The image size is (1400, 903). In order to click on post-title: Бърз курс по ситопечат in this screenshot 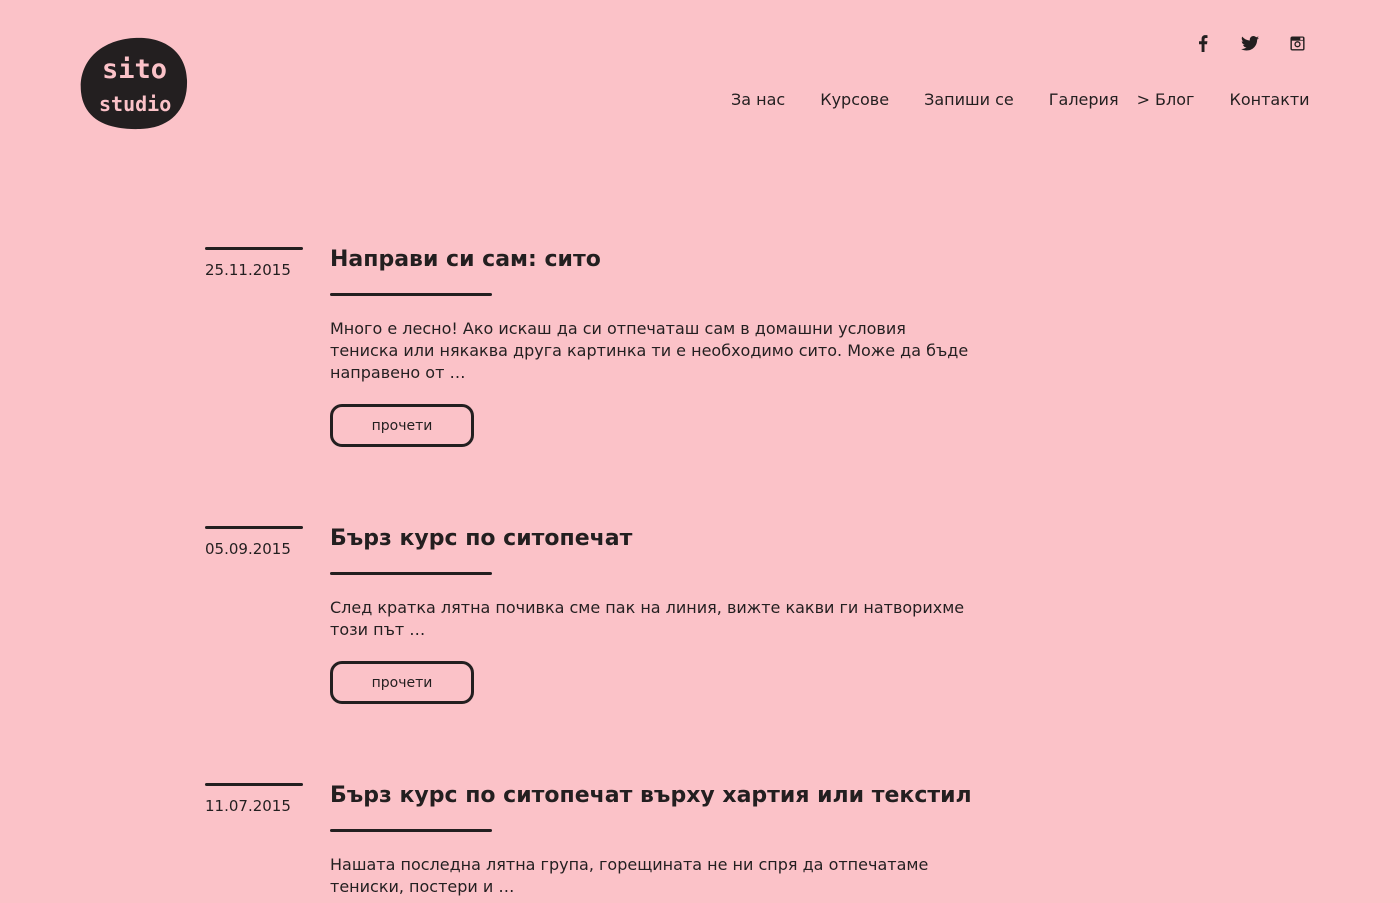, I will do `click(660, 539)`.